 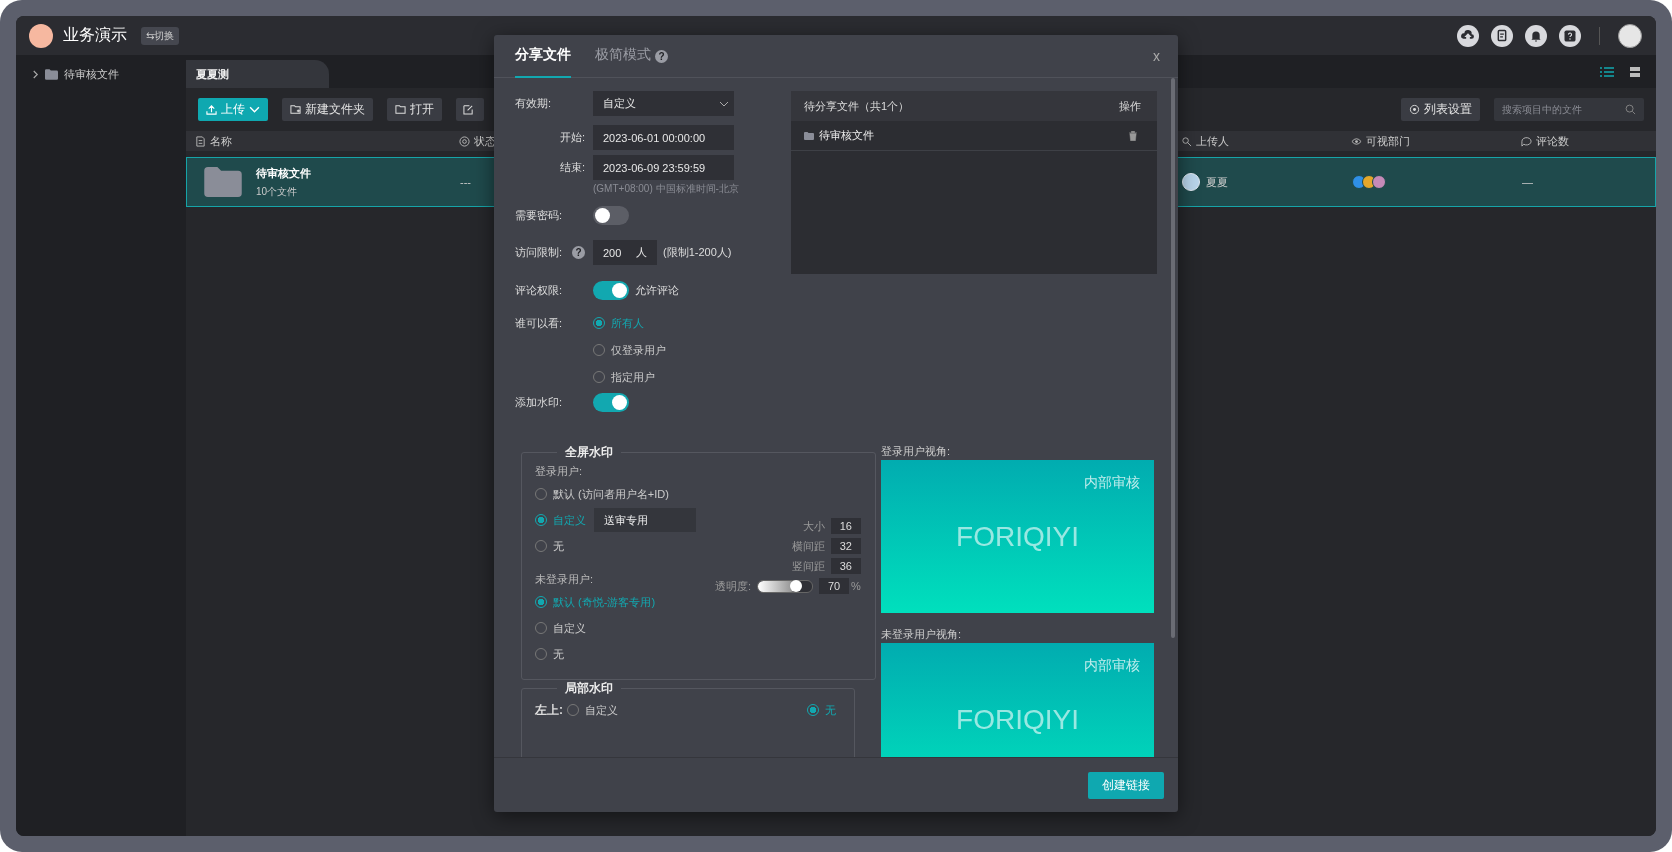 What do you see at coordinates (733, 586) in the screenshot?
I see `setting-label: 透明度:` at bounding box center [733, 586].